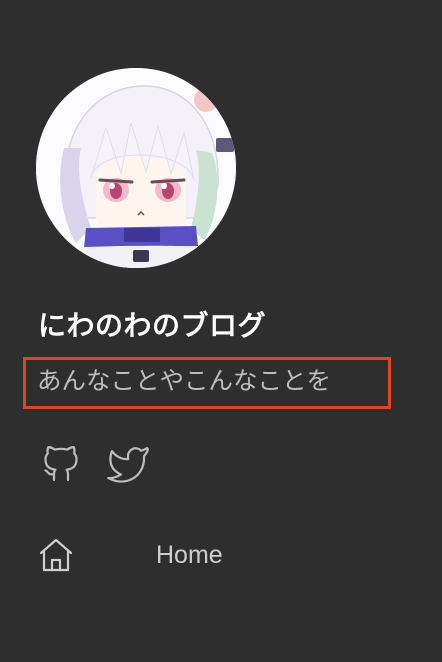  I want to click on github-icon, so click(60, 462).